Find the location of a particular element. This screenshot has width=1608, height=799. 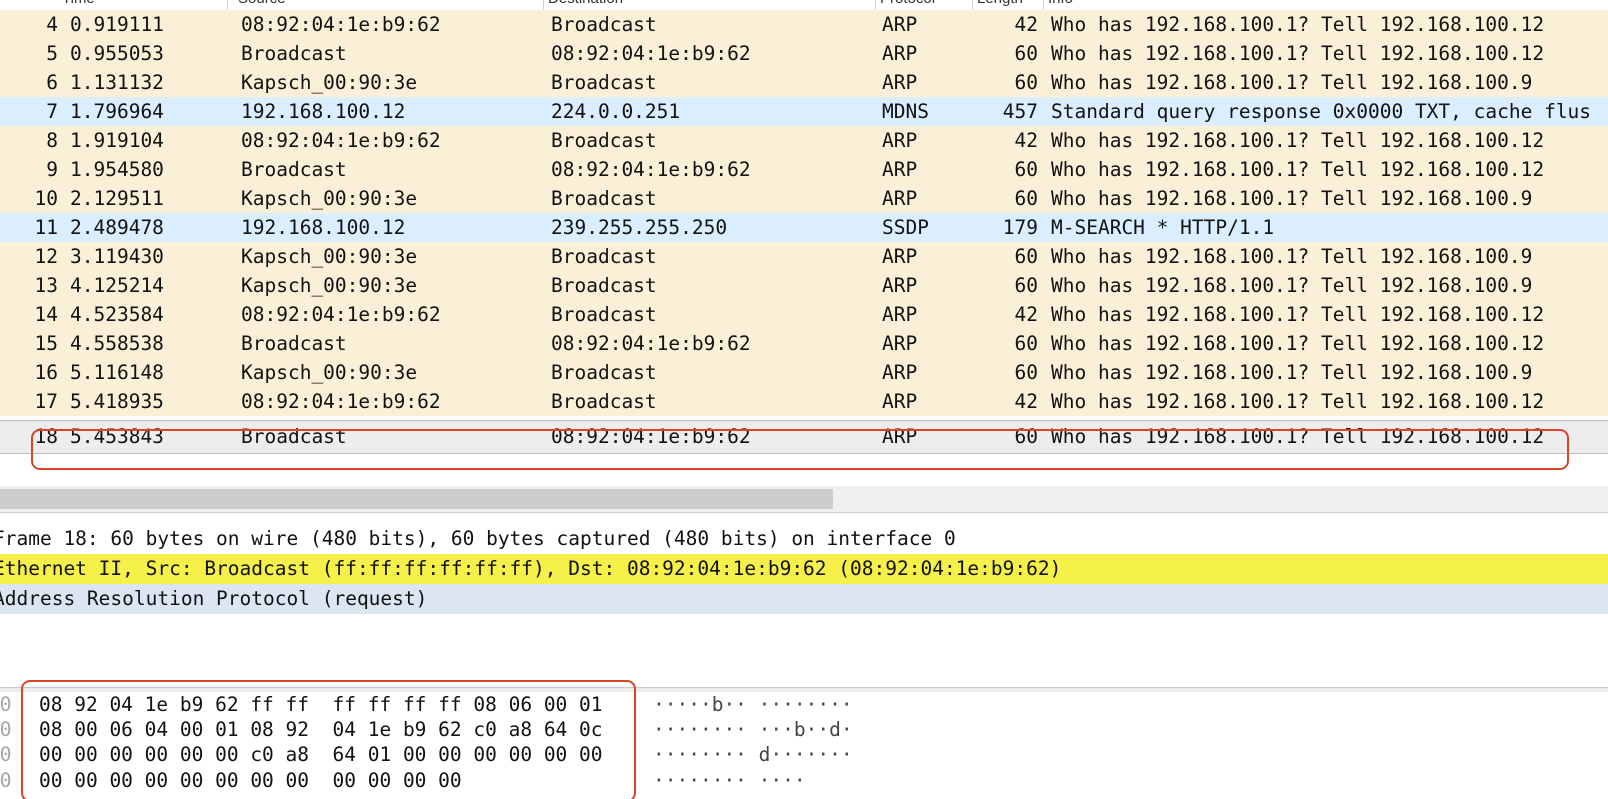

column-header-protocol: Protocol is located at coordinates (924, 5).